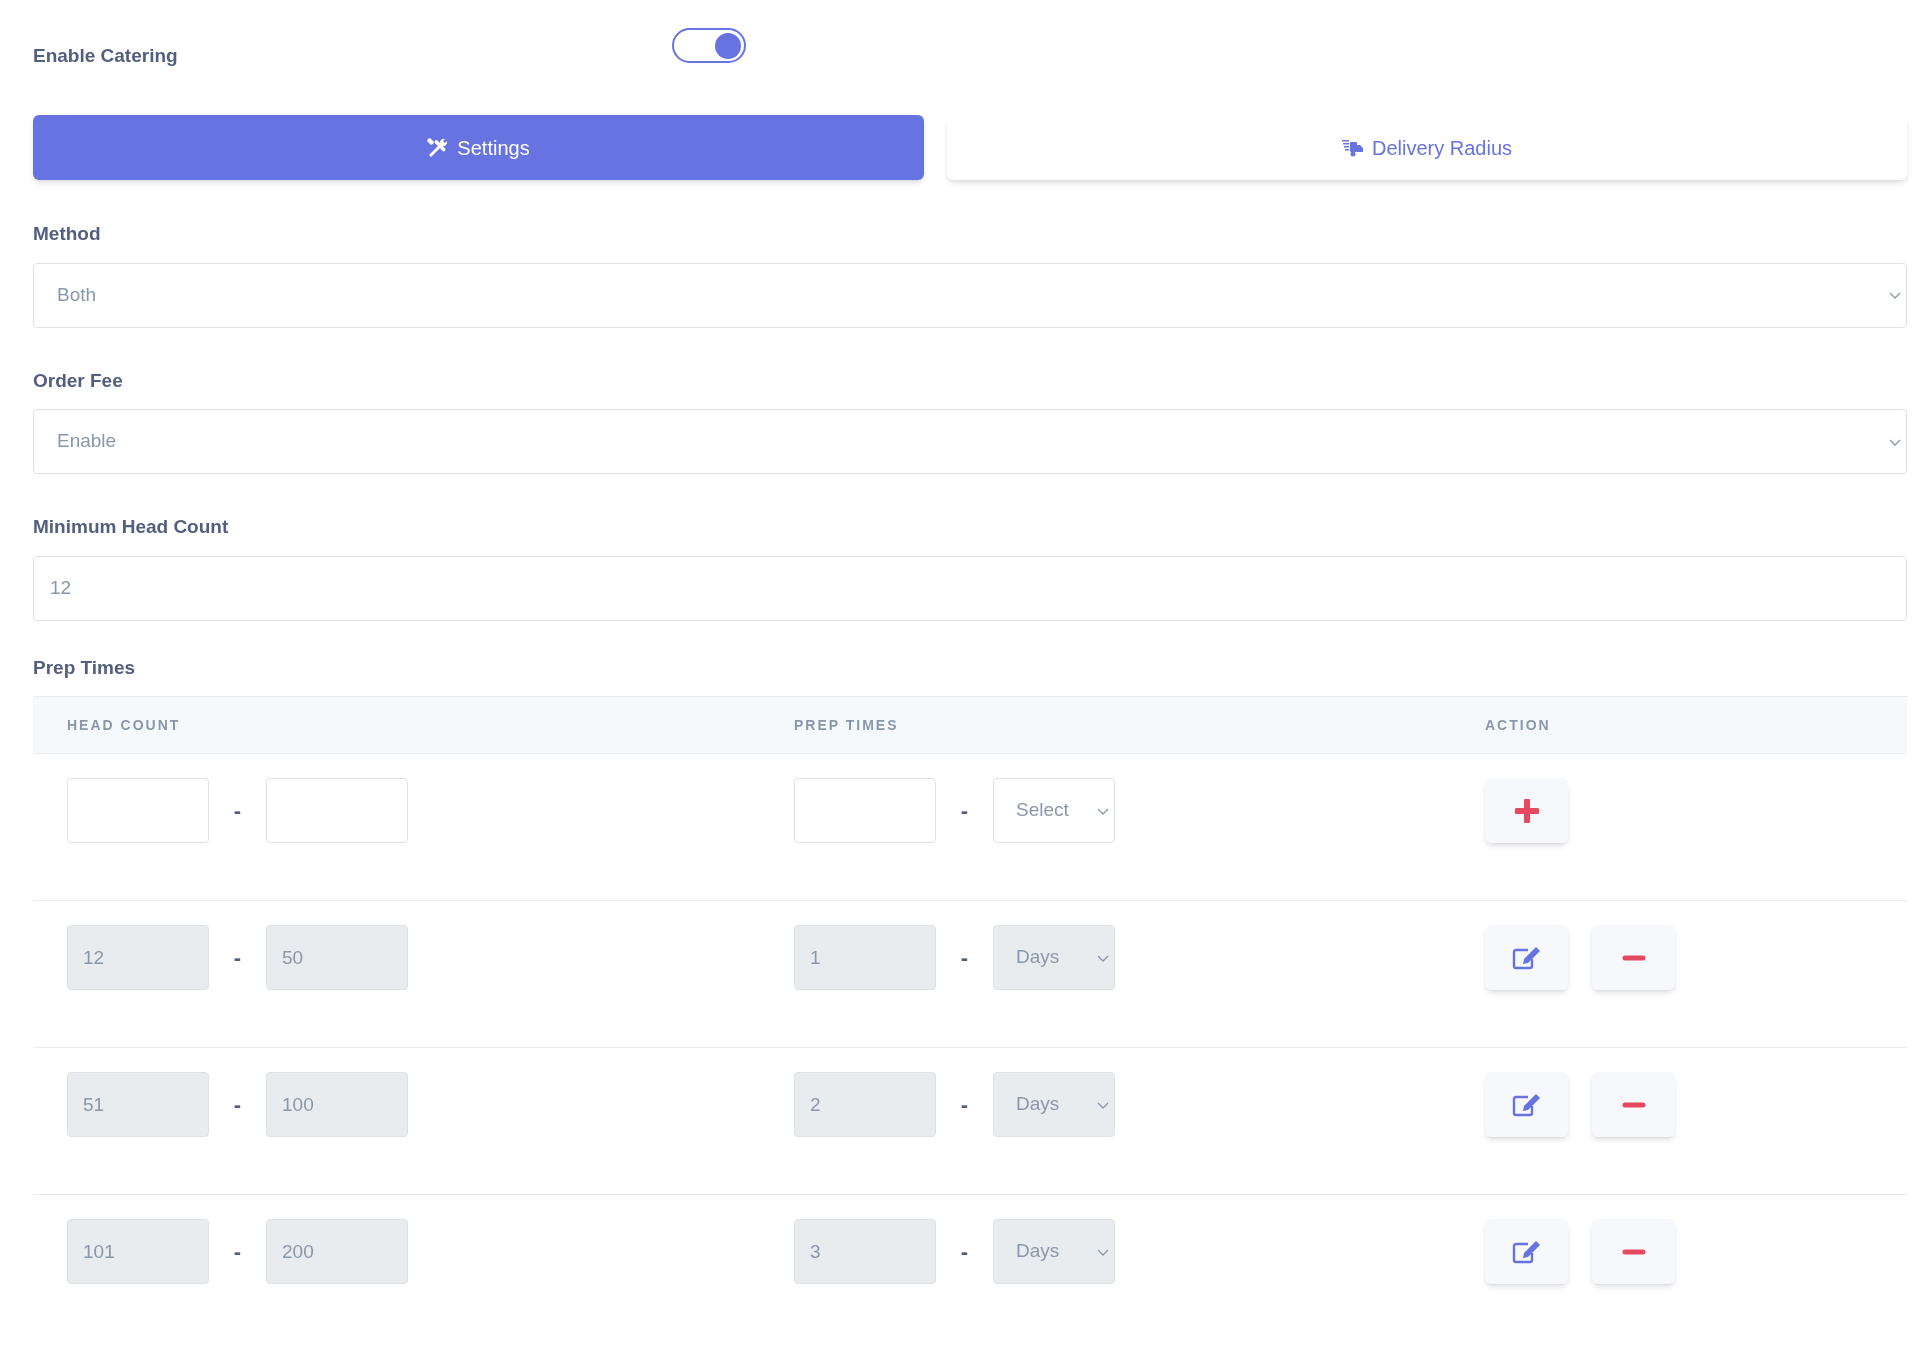  What do you see at coordinates (1054, 810) in the screenshot?
I see `unit-select: Select` at bounding box center [1054, 810].